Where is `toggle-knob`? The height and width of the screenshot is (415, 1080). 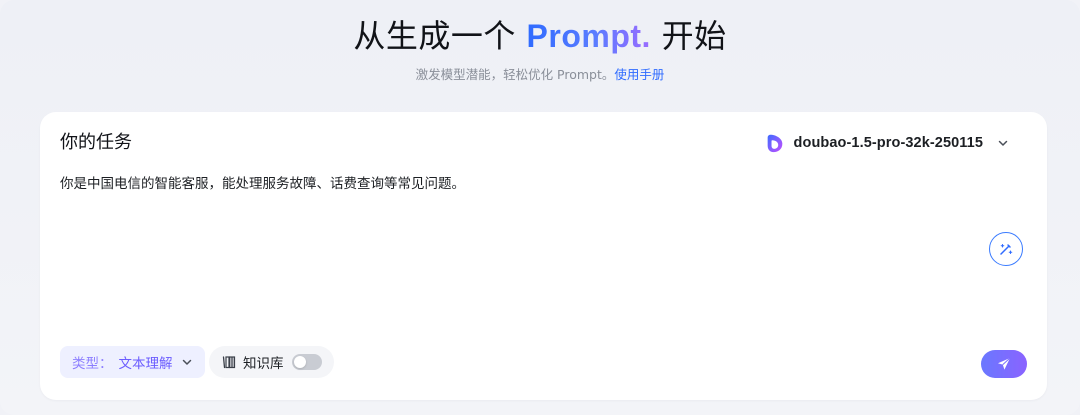
toggle-knob is located at coordinates (299, 362).